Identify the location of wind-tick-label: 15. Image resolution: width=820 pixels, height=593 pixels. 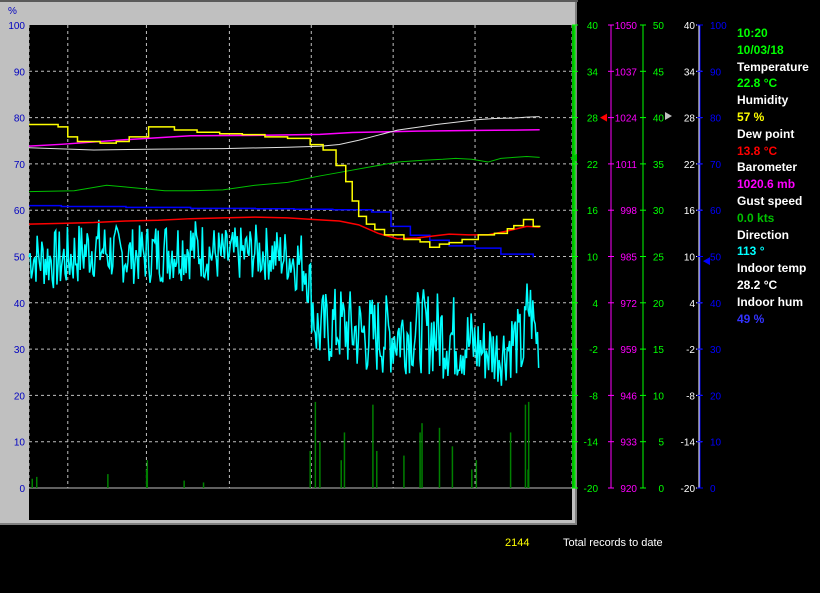
(659, 350).